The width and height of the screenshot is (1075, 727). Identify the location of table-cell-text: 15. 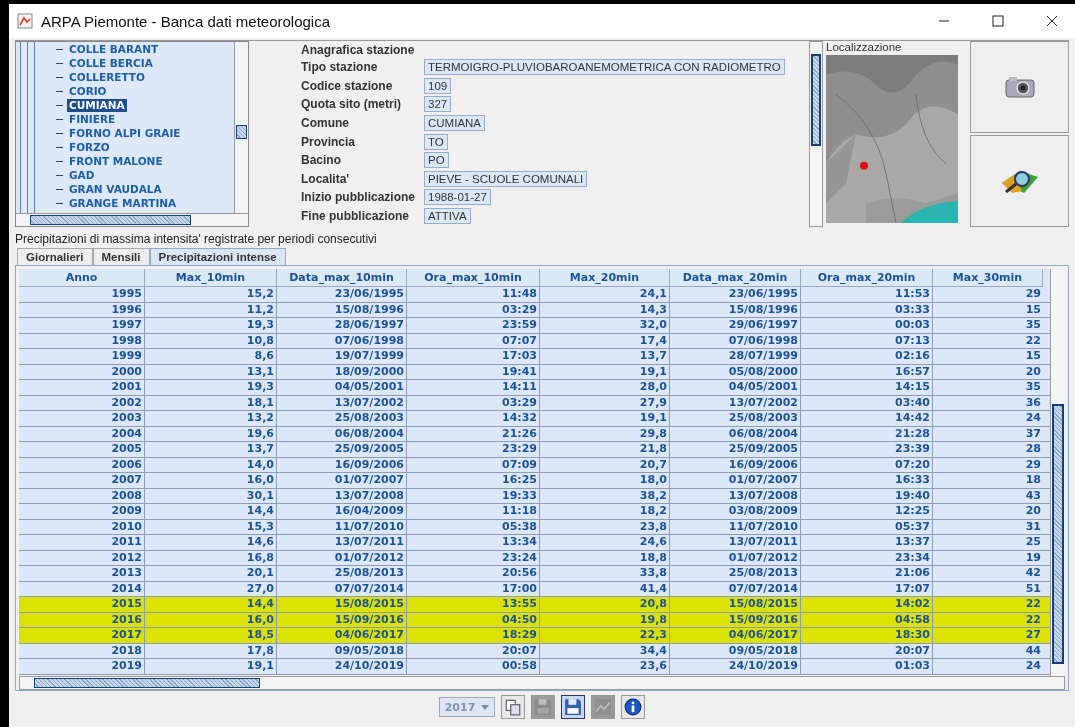
(1033, 356).